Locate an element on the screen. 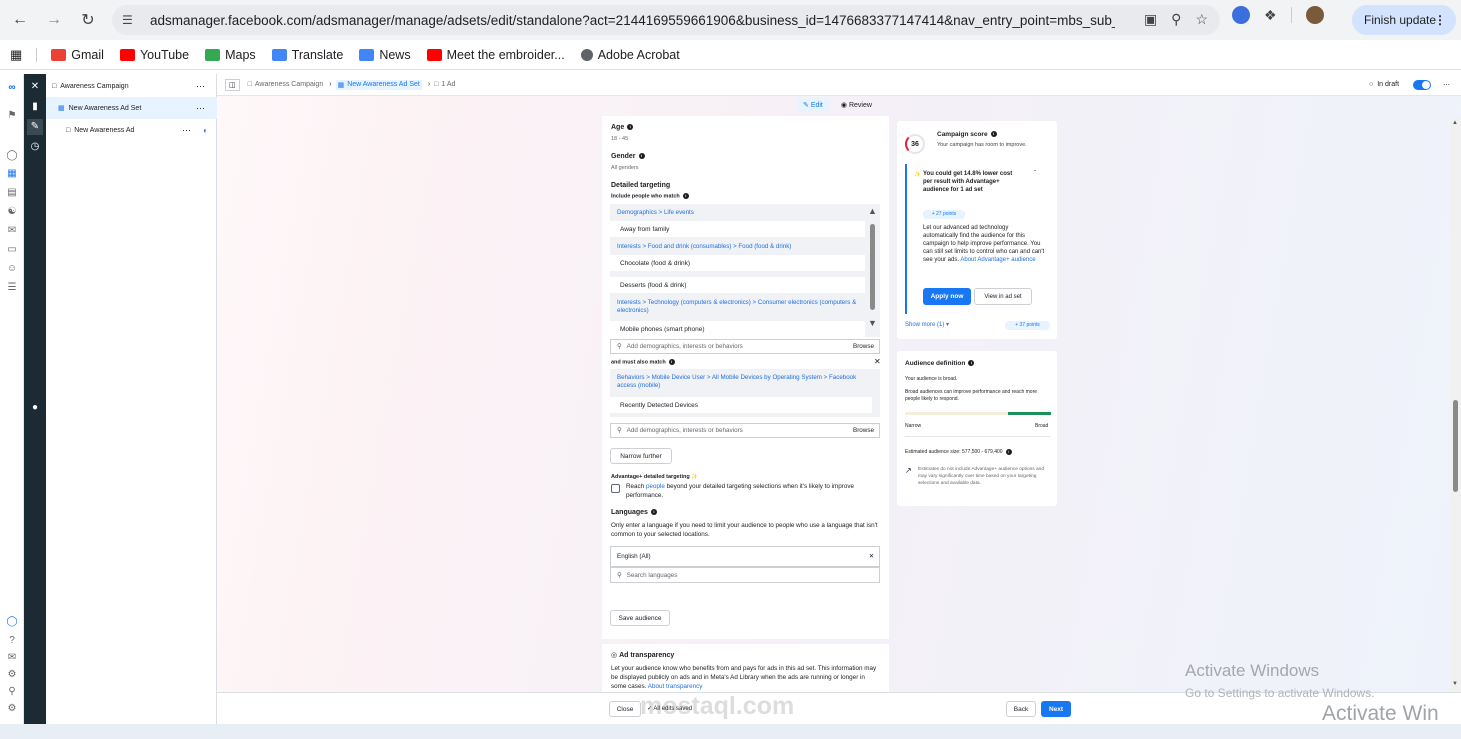 Image resolution: width=1461 pixels, height=739 pixels. language-search-input: ⚲ Search languages is located at coordinates (745, 575).